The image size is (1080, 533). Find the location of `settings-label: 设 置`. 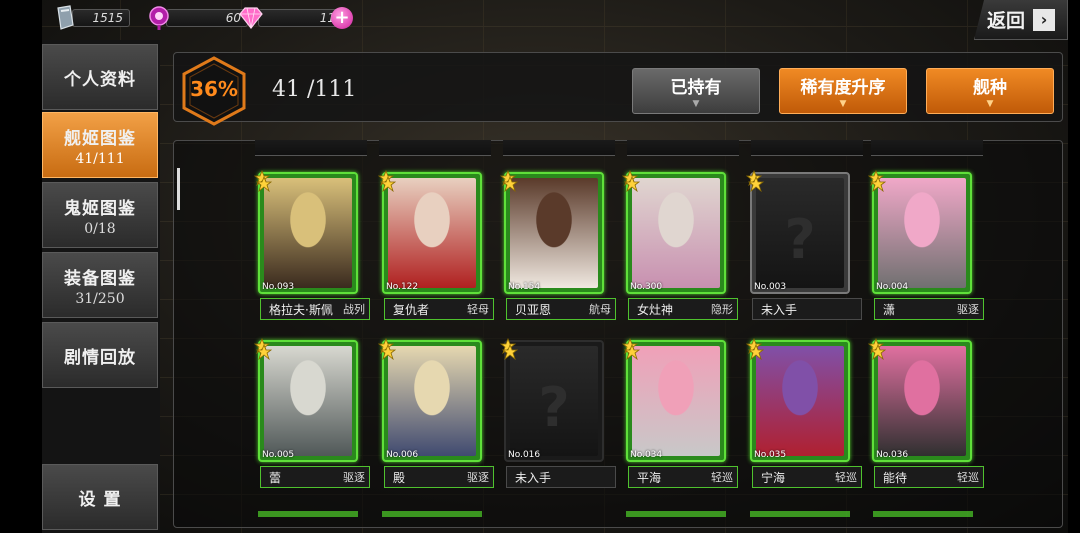

settings-label: 设 置 is located at coordinates (100, 499).